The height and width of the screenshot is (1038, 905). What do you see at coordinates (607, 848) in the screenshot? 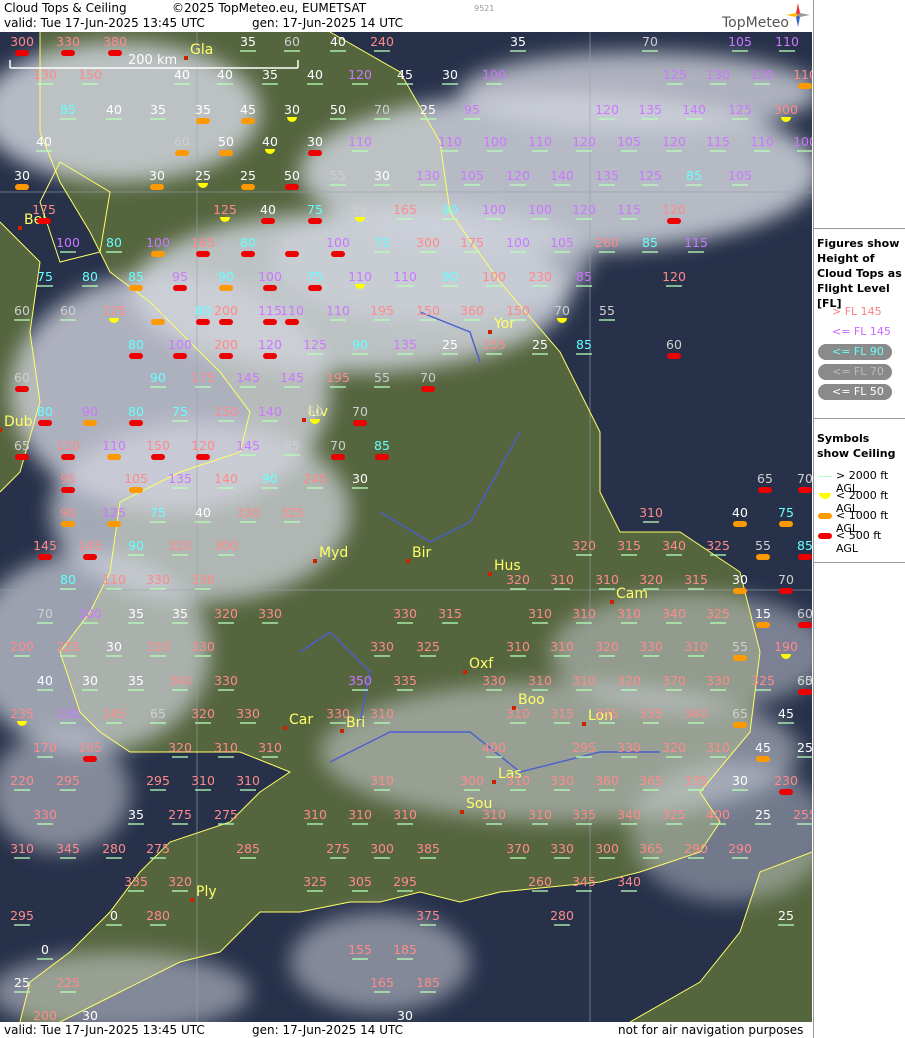
I see `cloud-top-value: 300` at bounding box center [607, 848].